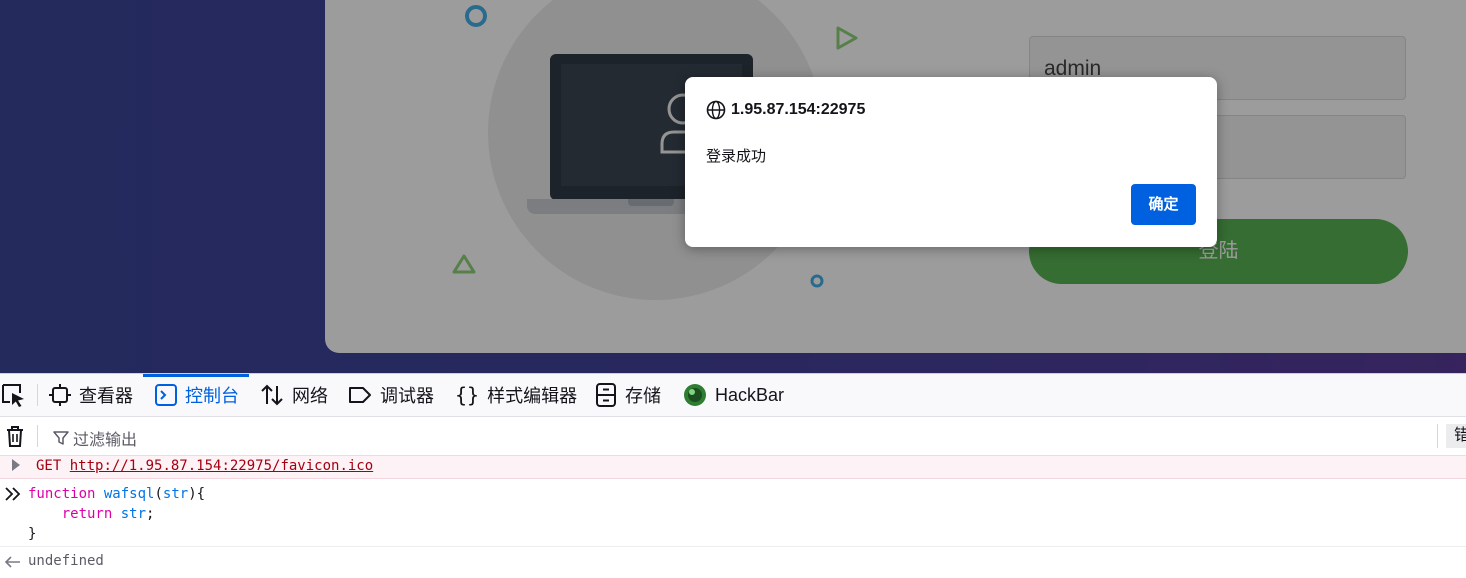  I want to click on result-value: undefined, so click(66, 561).